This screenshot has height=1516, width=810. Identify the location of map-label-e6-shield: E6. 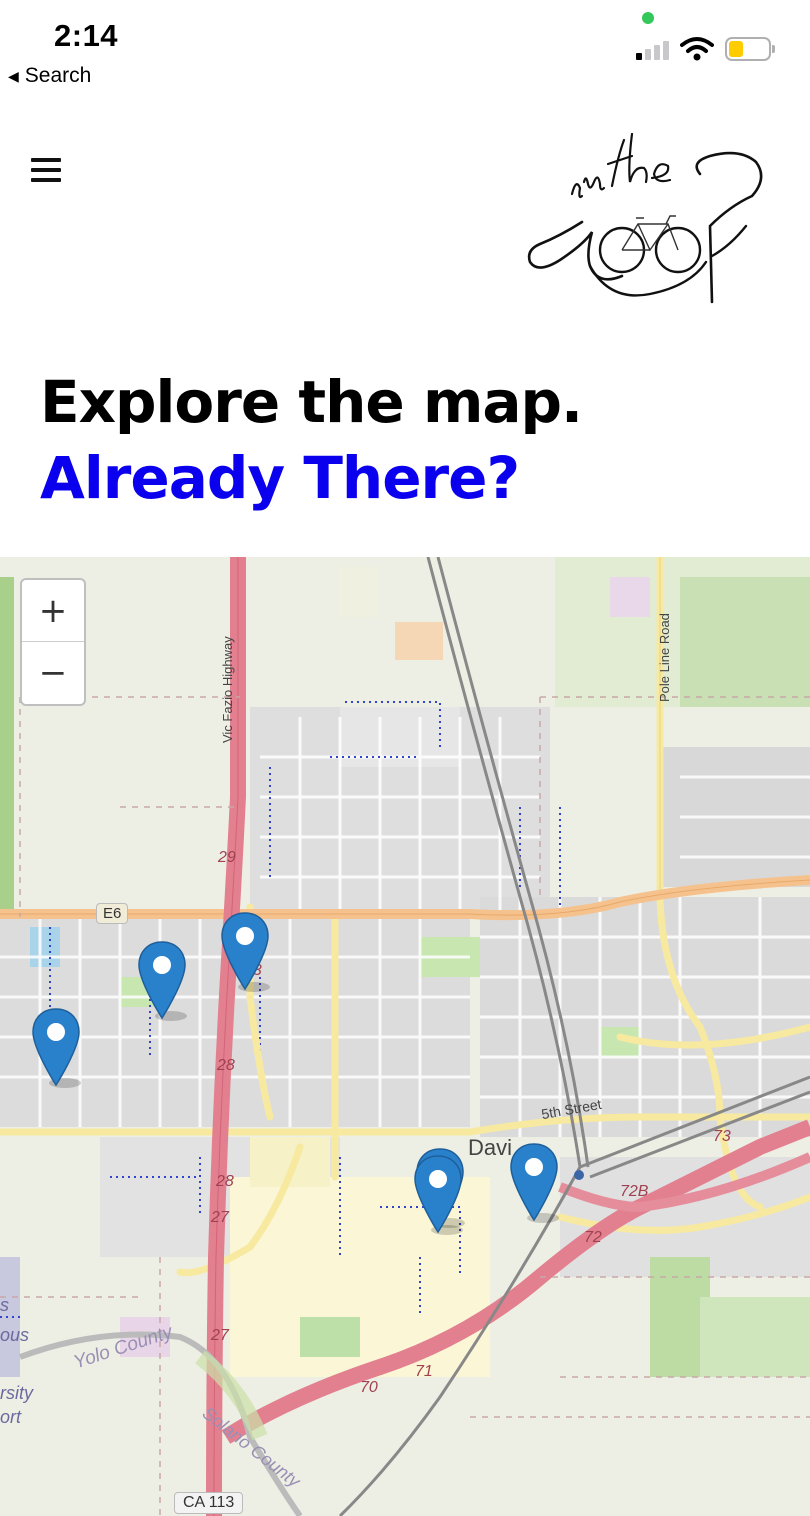
(112, 913).